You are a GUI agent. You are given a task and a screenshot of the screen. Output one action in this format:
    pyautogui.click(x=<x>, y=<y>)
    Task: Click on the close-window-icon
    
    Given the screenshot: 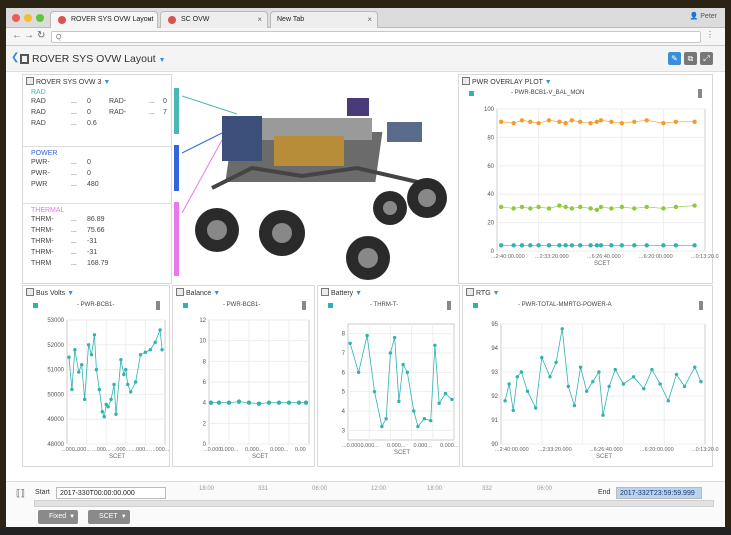 What is the action you would take?
    pyautogui.click(x=16, y=18)
    